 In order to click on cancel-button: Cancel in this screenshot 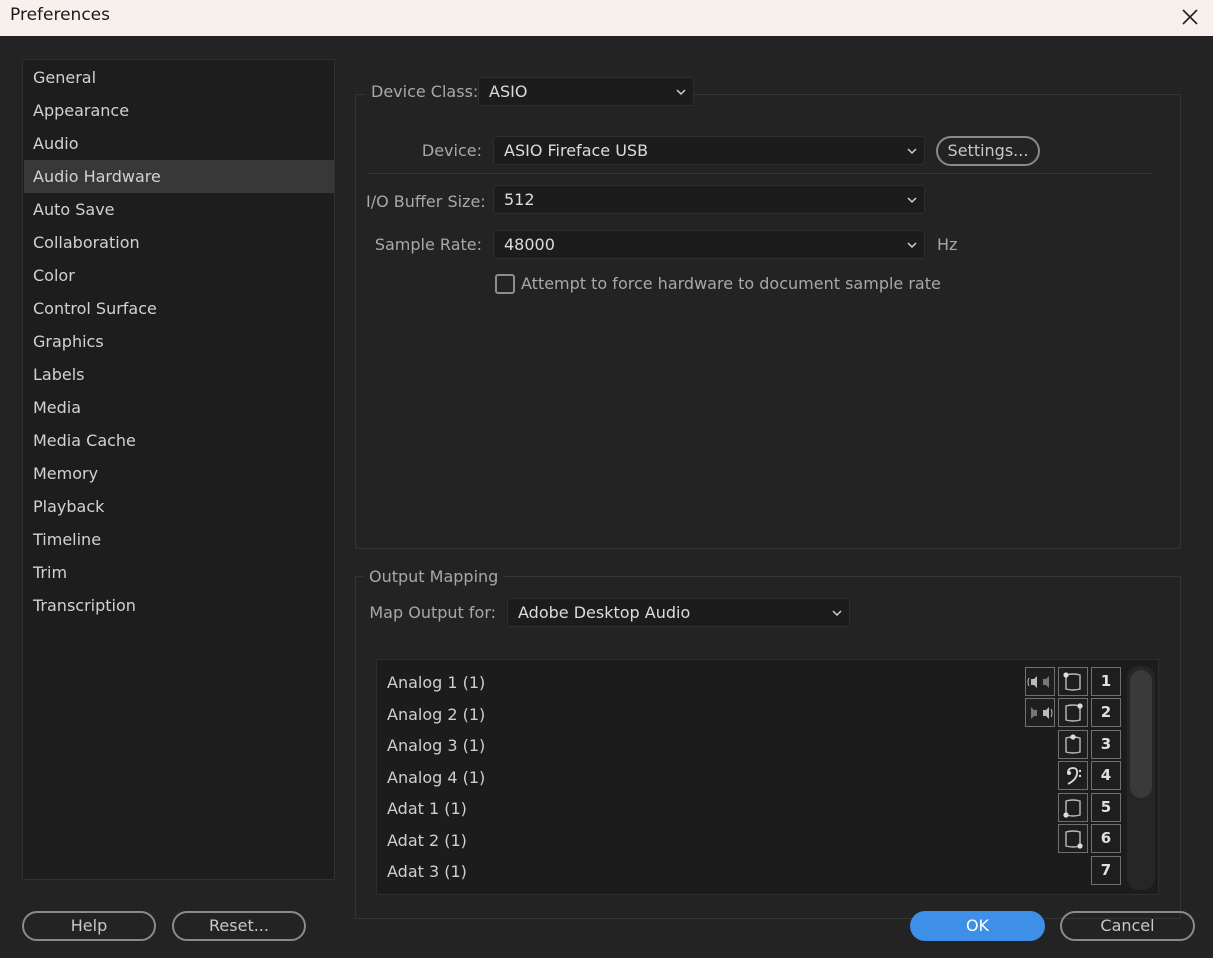, I will do `click(1127, 926)`.